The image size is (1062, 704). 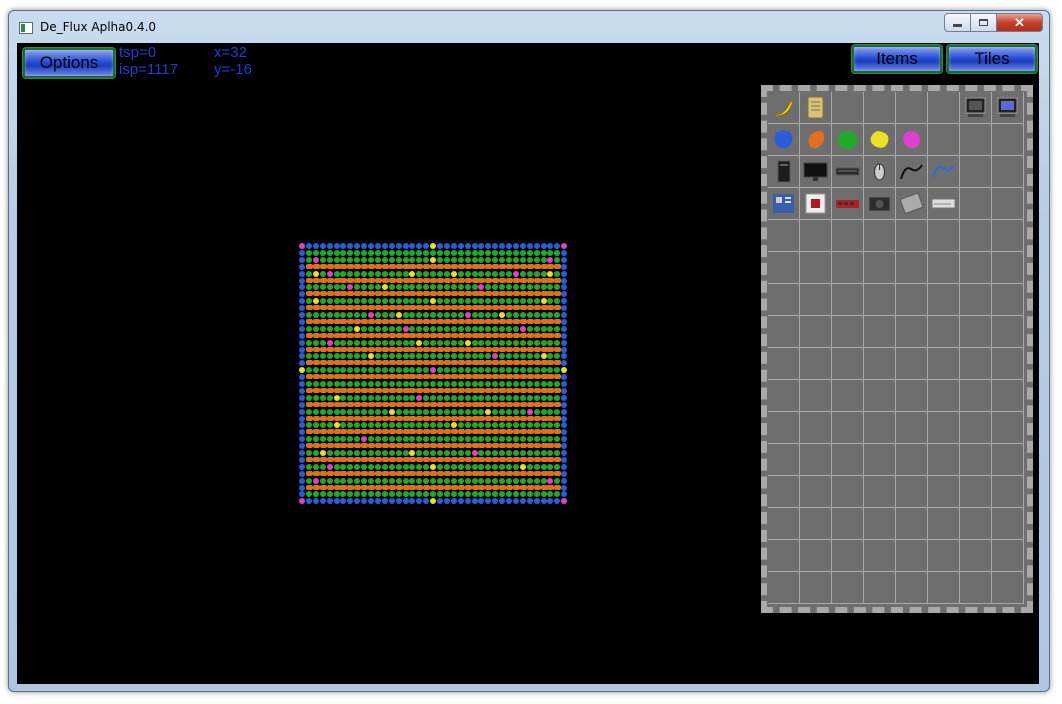 I want to click on maximize-button, so click(x=984, y=22).